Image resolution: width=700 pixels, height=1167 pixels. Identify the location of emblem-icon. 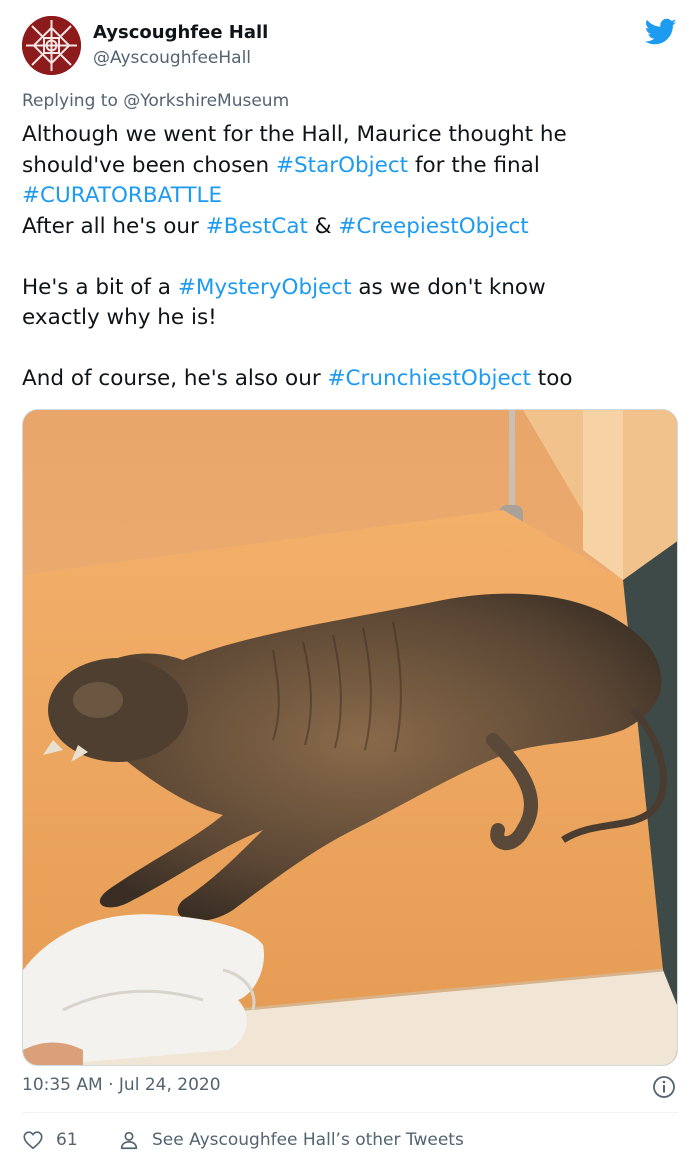
(51, 45).